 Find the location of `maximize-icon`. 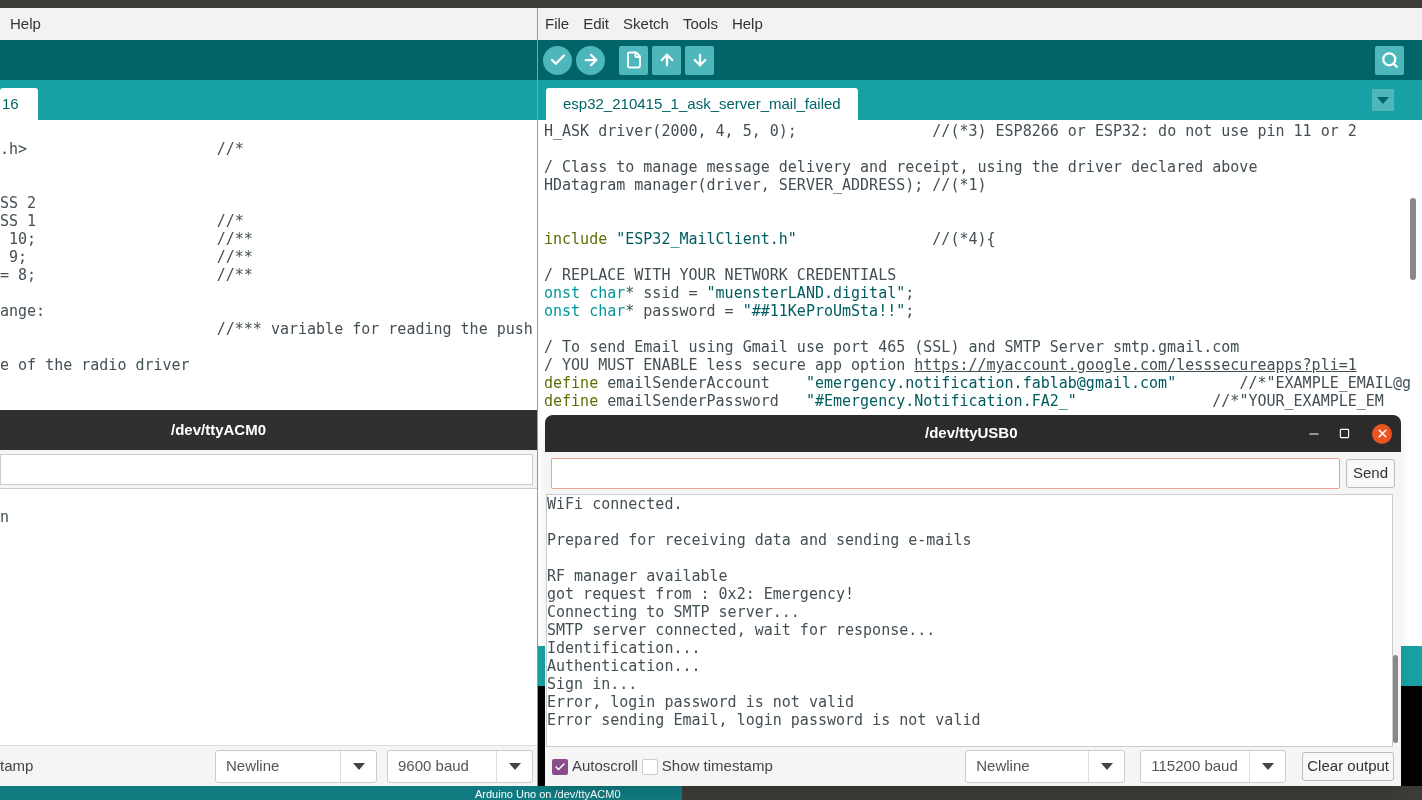

maximize-icon is located at coordinates (1344, 433).